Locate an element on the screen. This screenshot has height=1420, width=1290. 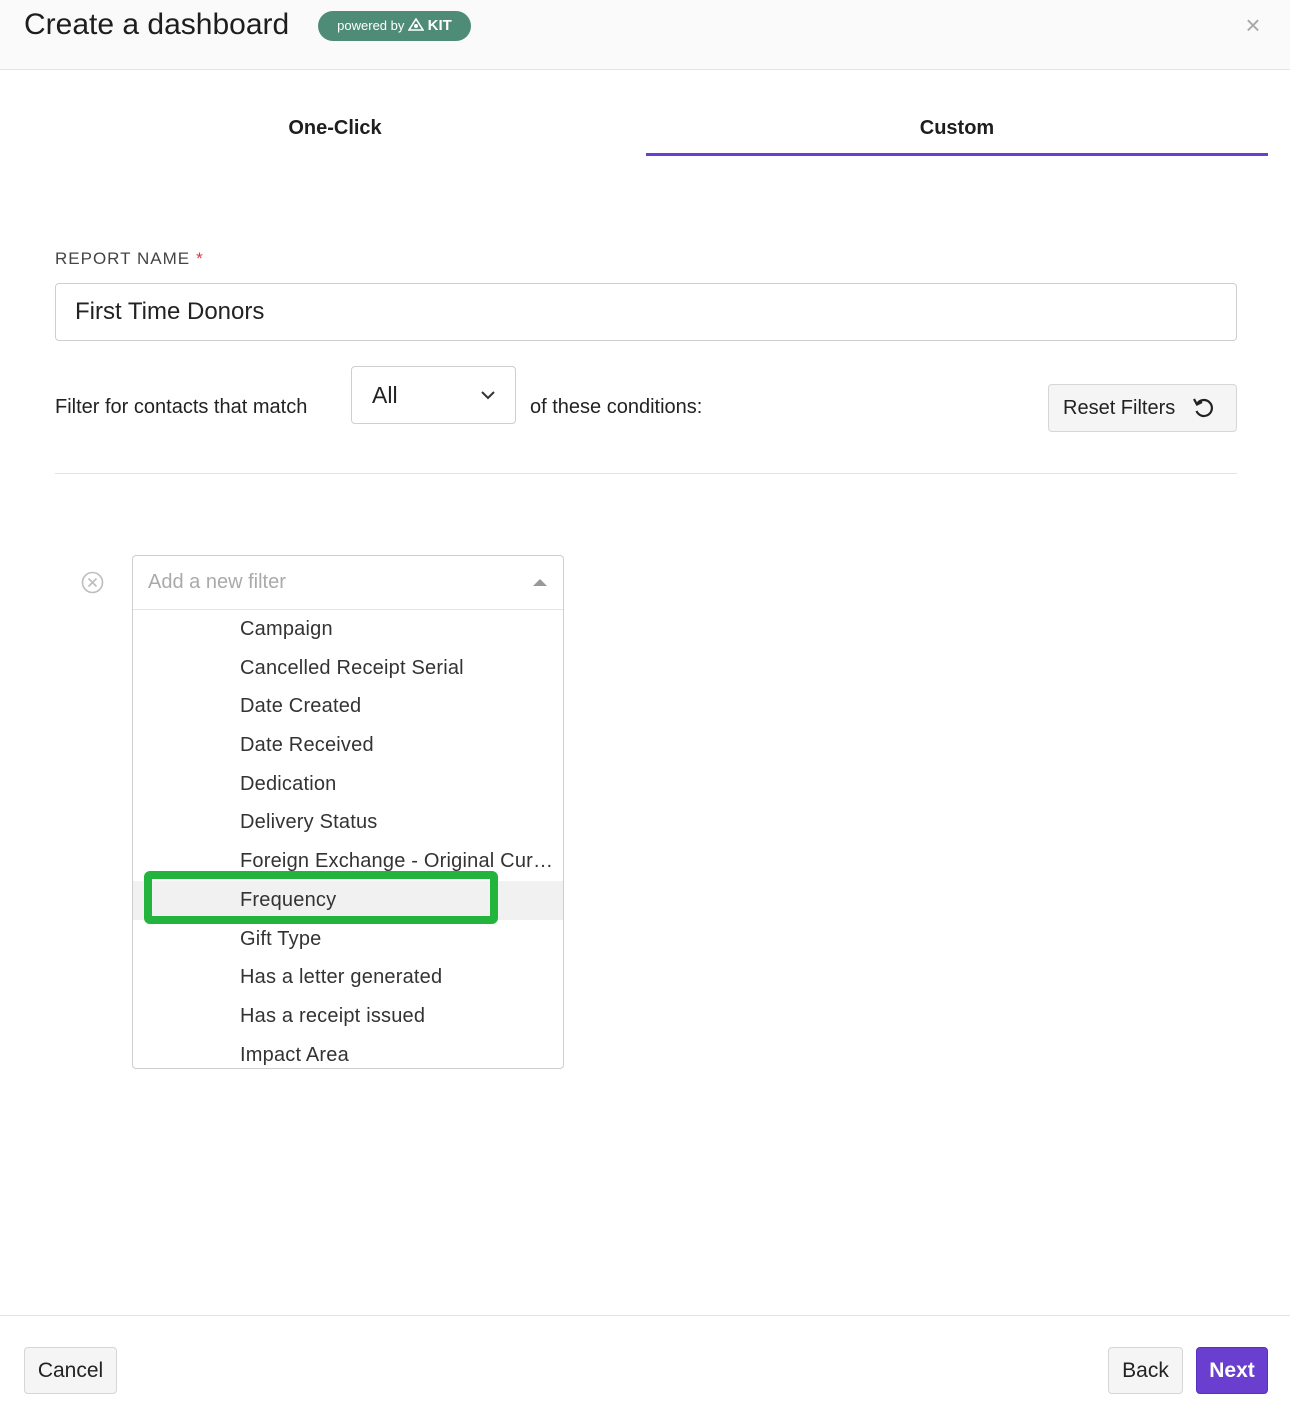
kit-logo-icon is located at coordinates (417, 25).